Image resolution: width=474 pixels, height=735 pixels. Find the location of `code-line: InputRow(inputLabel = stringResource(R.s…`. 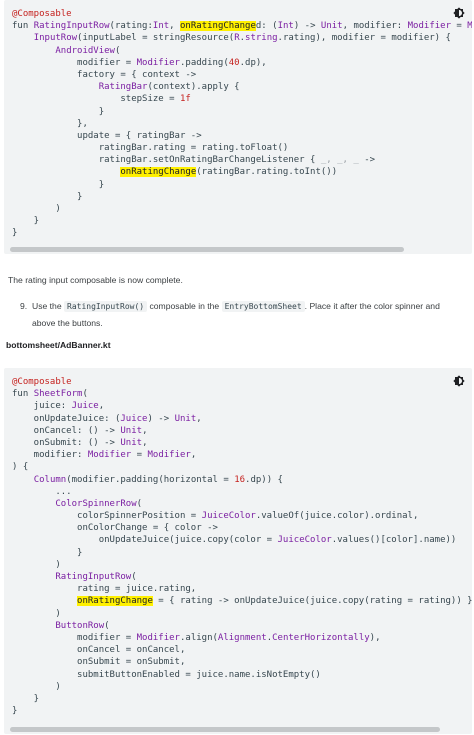

code-line: InputRow(inputLabel = stringResource(R.s… is located at coordinates (242, 38).